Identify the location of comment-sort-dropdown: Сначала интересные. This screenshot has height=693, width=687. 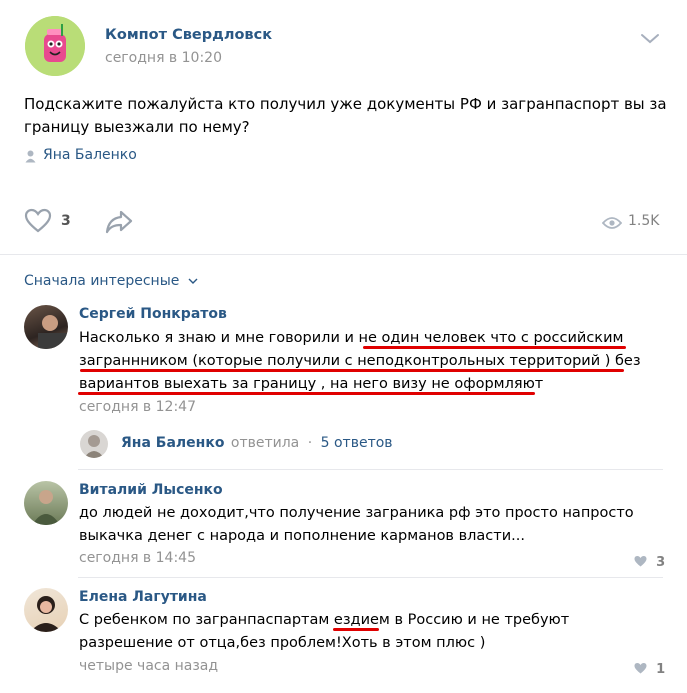
(111, 281).